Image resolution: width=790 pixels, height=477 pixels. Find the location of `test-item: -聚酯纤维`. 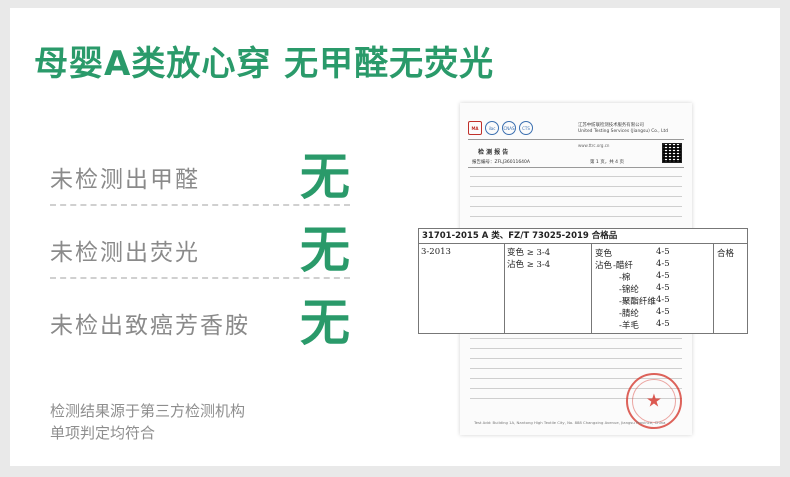

test-item: -聚酯纤维 is located at coordinates (637, 302).